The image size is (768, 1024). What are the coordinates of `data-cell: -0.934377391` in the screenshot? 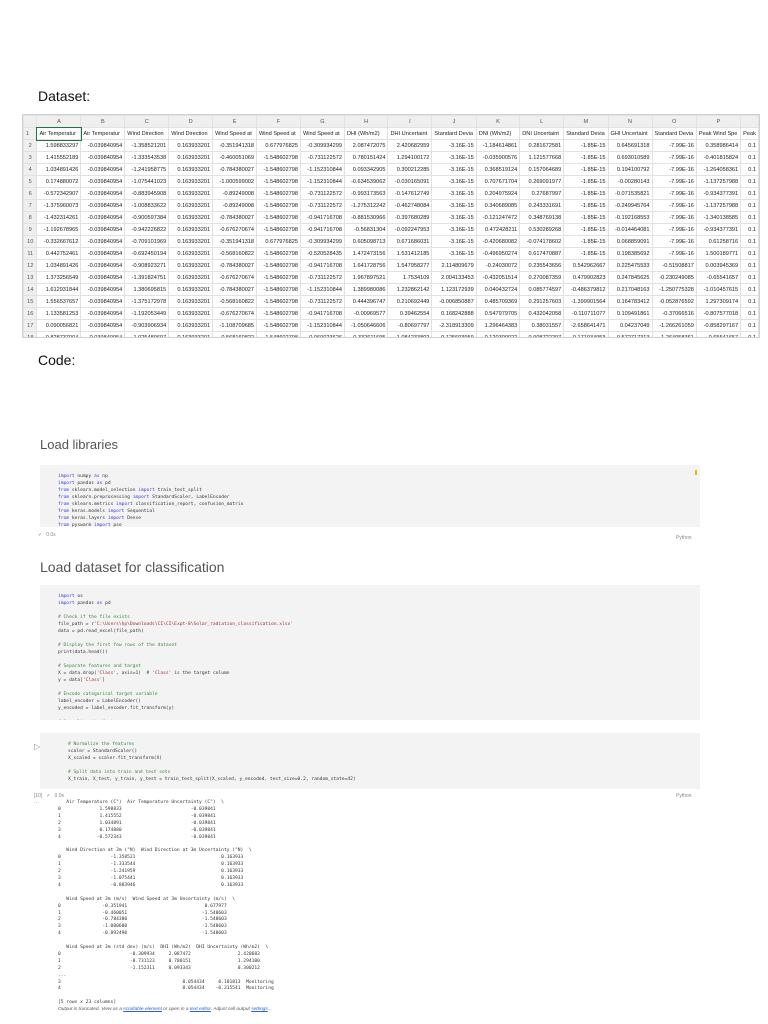 It's located at (718, 229).